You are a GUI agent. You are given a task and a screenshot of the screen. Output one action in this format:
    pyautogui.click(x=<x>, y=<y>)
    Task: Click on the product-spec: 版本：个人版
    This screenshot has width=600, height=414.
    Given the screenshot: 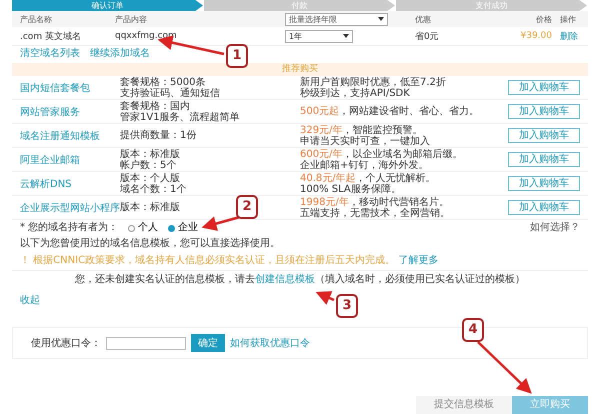 What is the action you would take?
    pyautogui.click(x=150, y=178)
    